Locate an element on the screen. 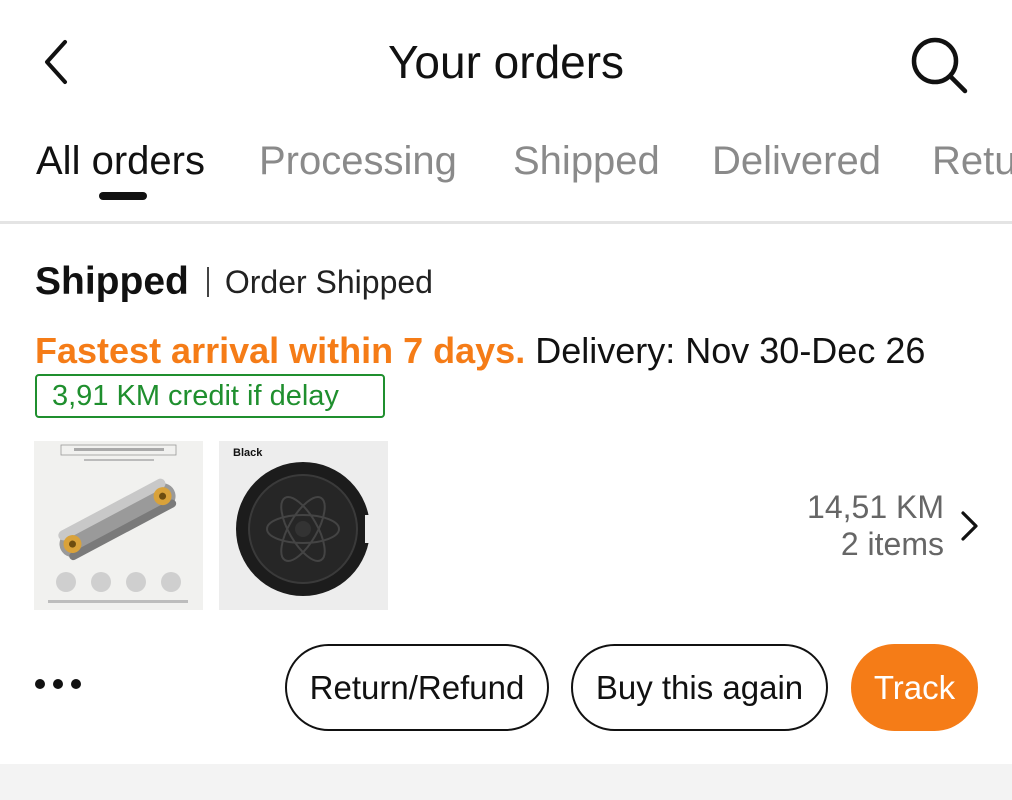 The width and height of the screenshot is (1012, 800). search-icon is located at coordinates (939, 65).